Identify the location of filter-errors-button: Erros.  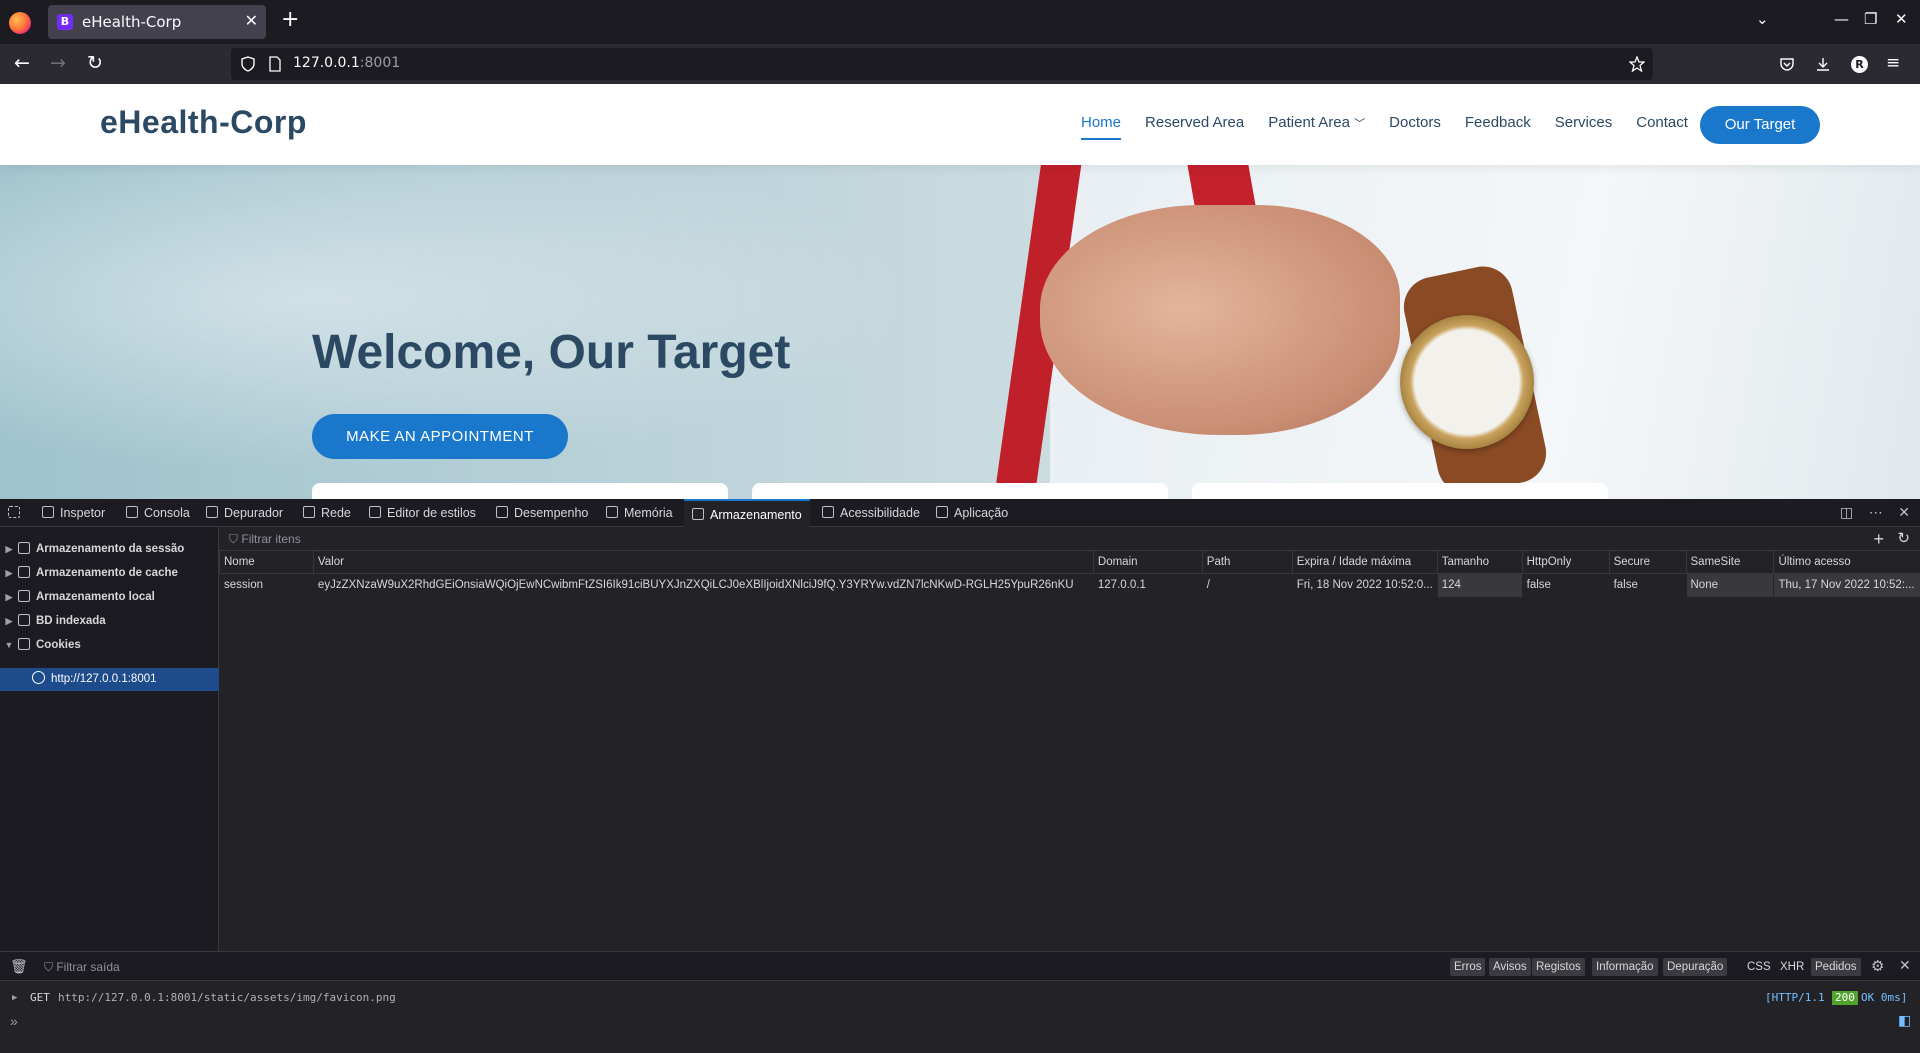
(1468, 967).